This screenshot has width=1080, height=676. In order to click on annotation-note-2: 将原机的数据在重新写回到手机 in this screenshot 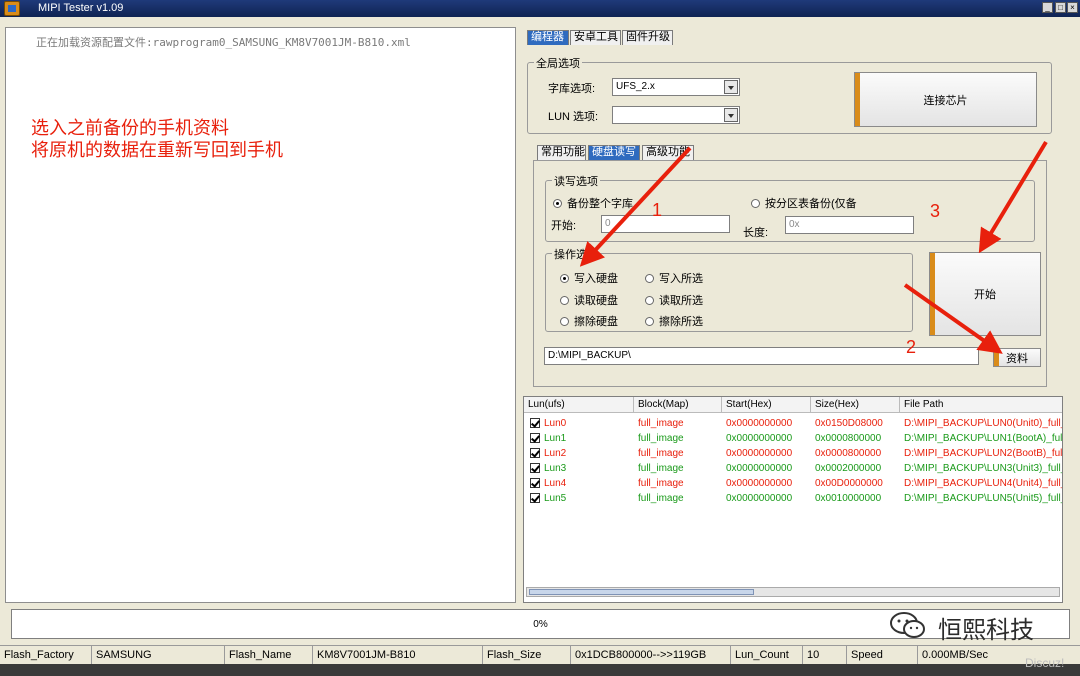, I will do `click(157, 150)`.